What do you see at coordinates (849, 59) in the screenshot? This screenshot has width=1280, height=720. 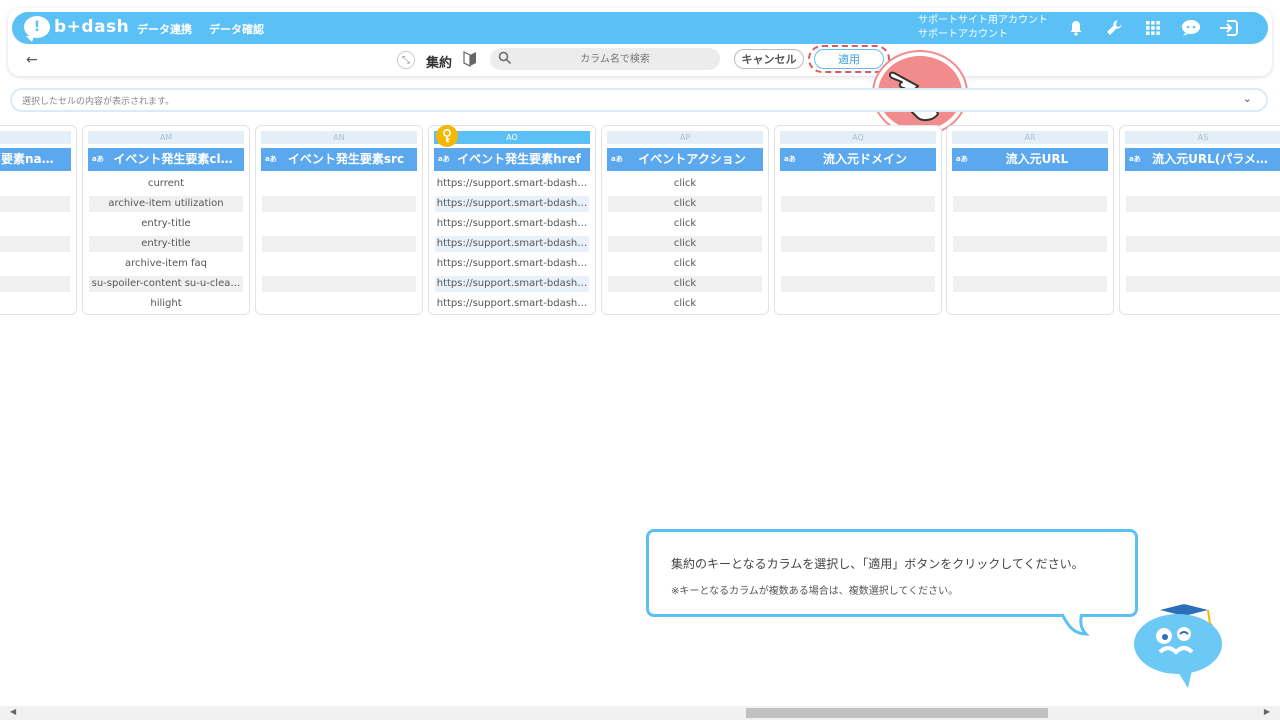 I see `apply-button: 適用` at bounding box center [849, 59].